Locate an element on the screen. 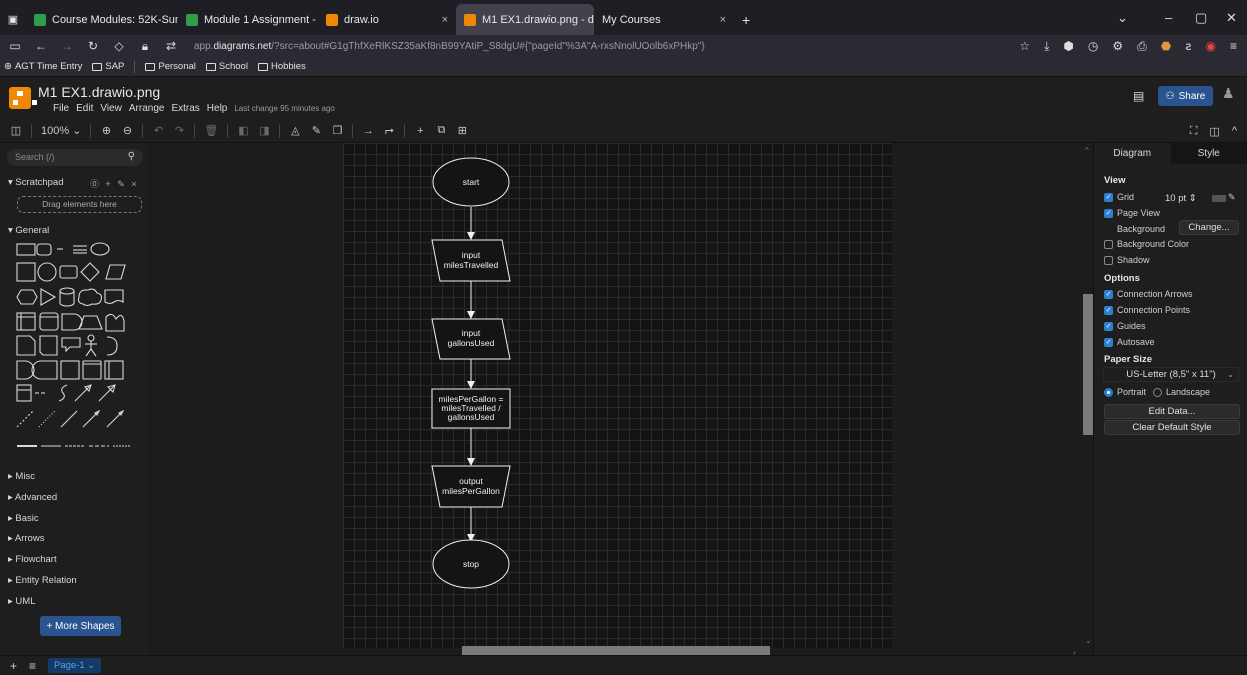 This screenshot has width=1247, height=675. browser-tab-course-modules: Course Modules: 52K-Summer × is located at coordinates (102, 19).